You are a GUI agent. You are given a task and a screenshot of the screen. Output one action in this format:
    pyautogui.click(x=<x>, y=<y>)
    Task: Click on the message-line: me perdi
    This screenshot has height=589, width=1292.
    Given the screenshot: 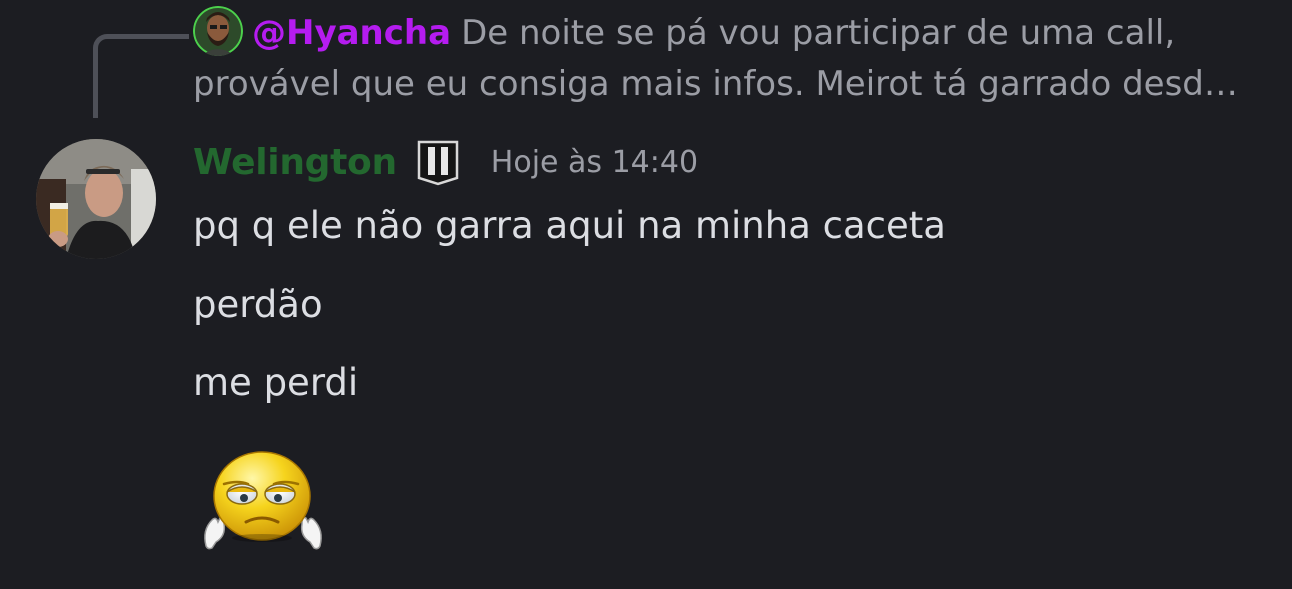 What is the action you would take?
    pyautogui.click(x=275, y=383)
    